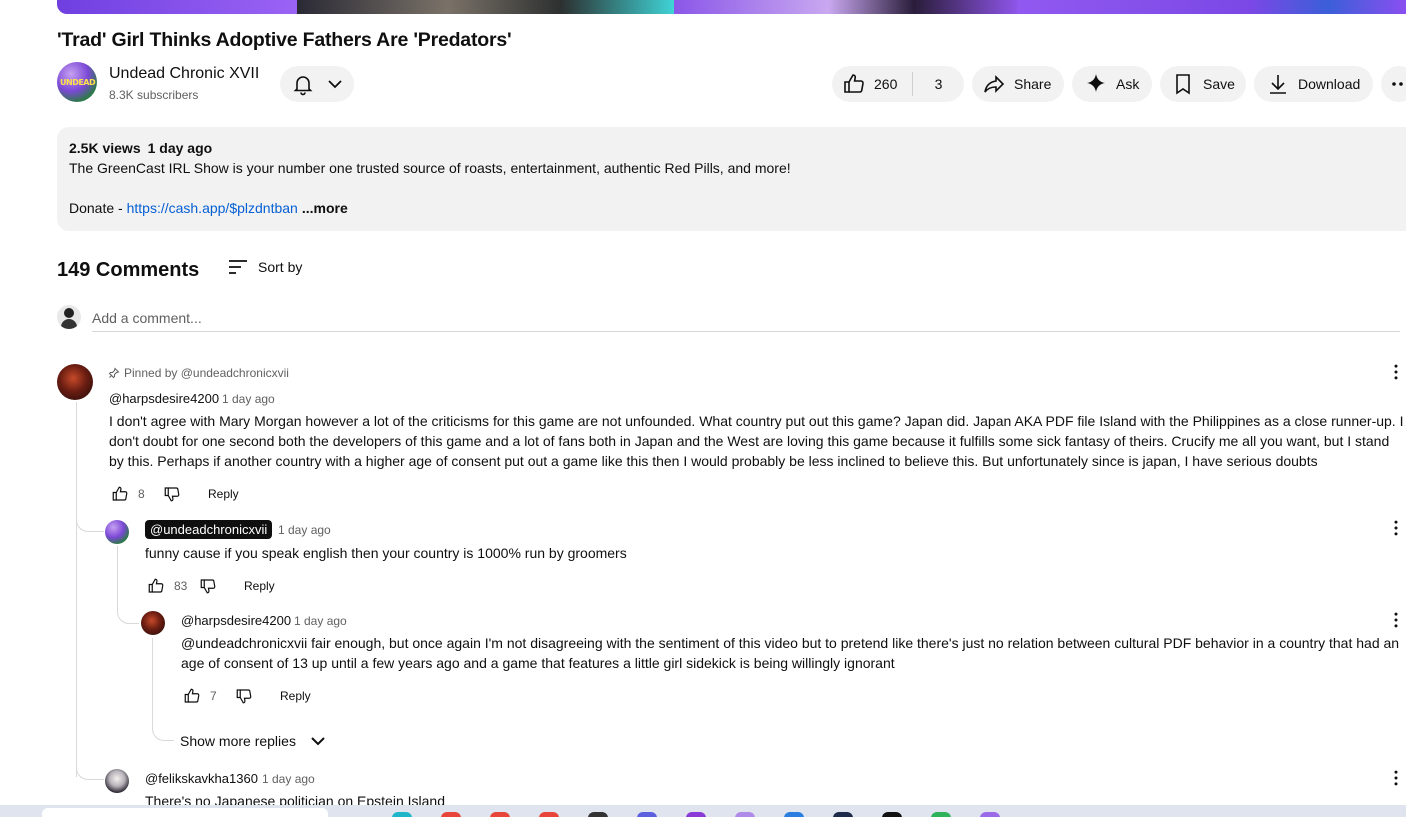  I want to click on share-button: Share, so click(1018, 84).